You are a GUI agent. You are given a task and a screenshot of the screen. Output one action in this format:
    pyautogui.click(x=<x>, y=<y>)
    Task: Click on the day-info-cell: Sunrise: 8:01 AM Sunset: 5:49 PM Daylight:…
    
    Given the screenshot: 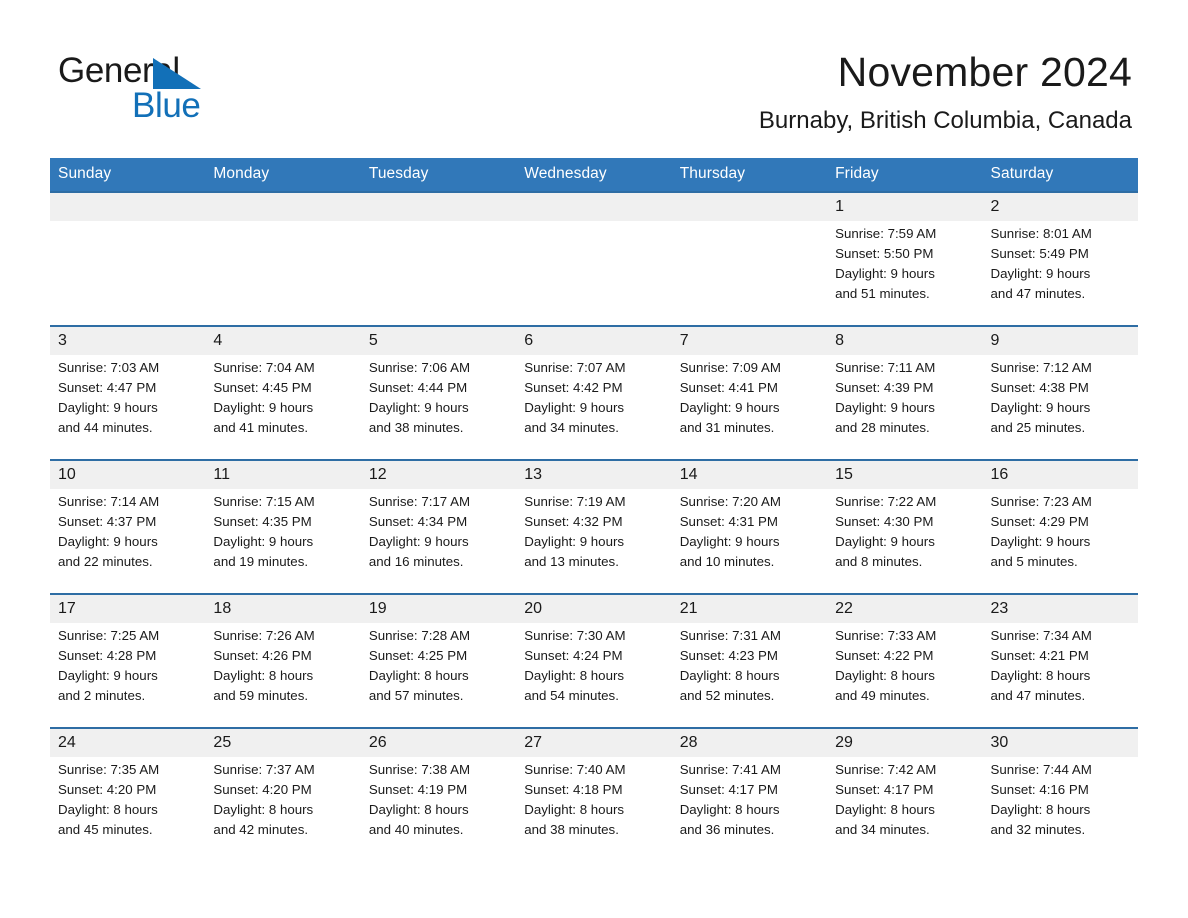 What is the action you would take?
    pyautogui.click(x=1060, y=268)
    